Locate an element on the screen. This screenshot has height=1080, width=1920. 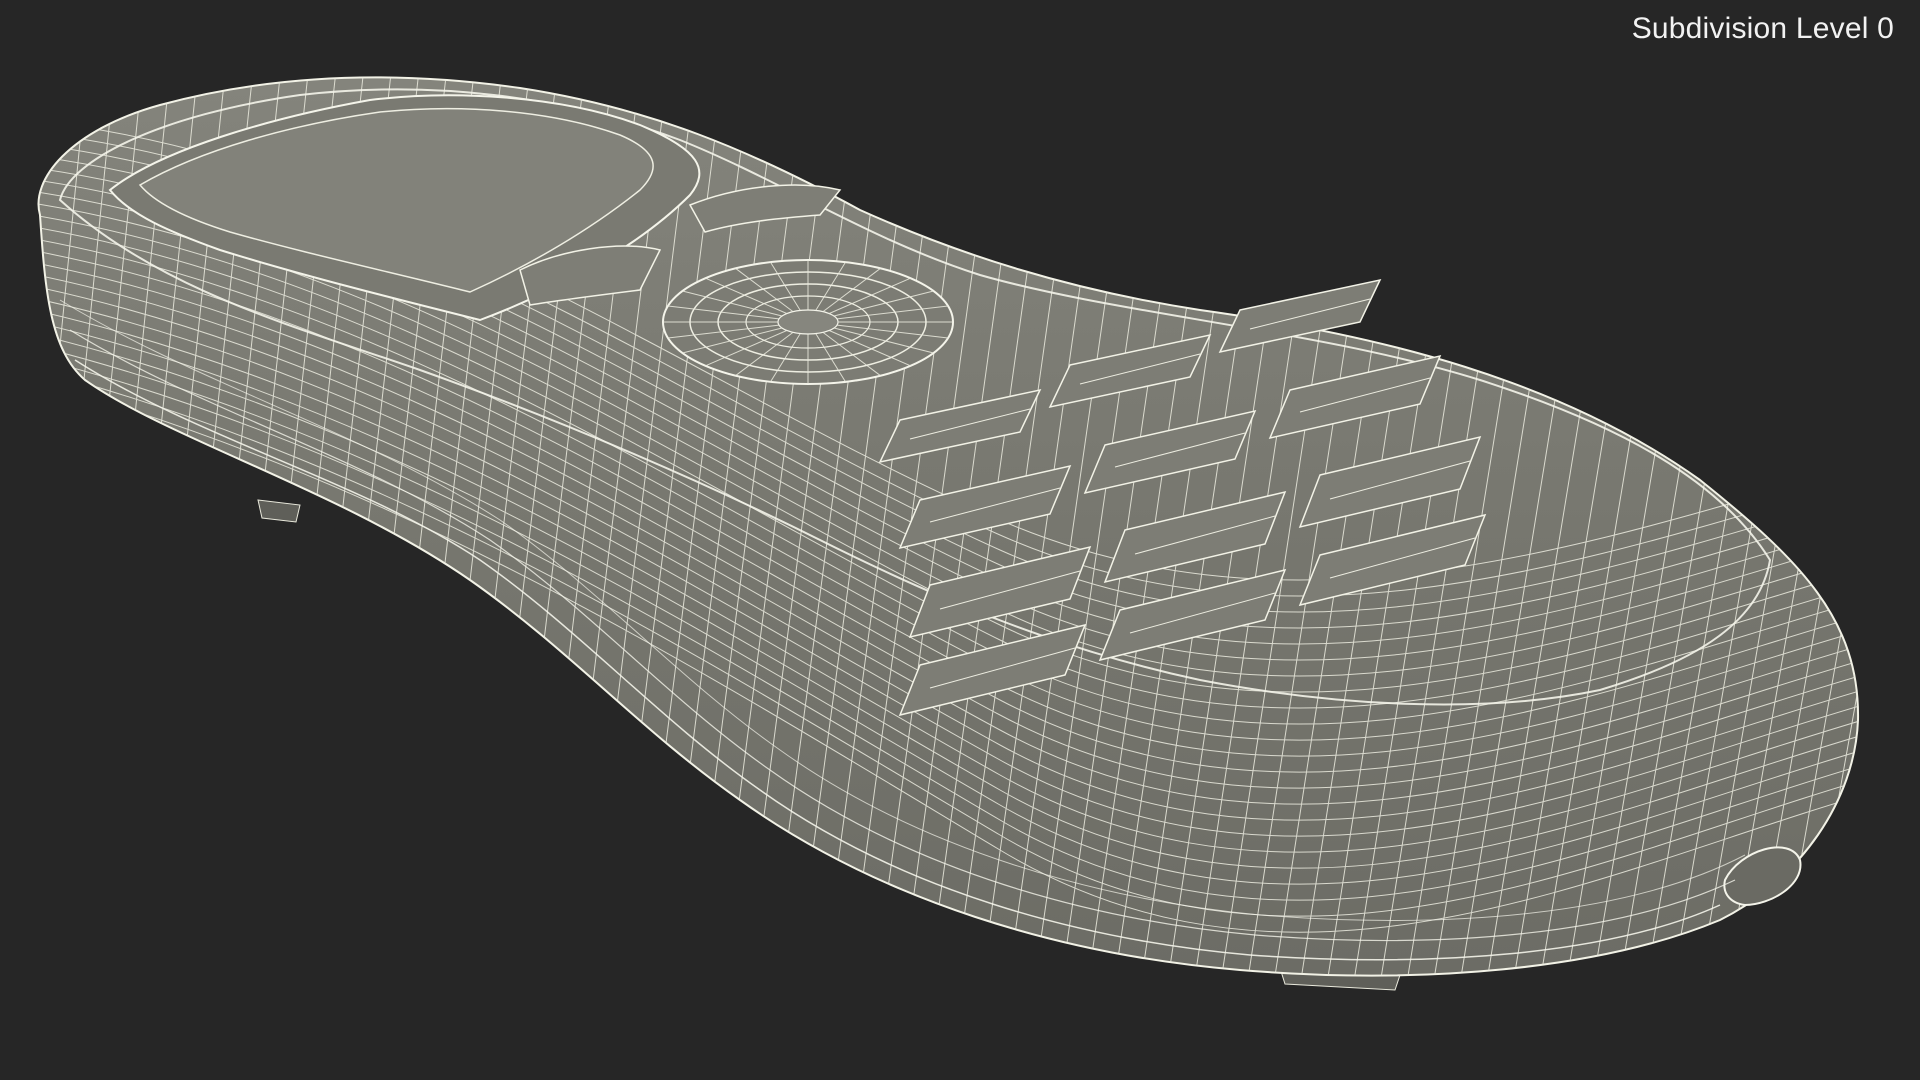
underside-foot is located at coordinates (279, 511).